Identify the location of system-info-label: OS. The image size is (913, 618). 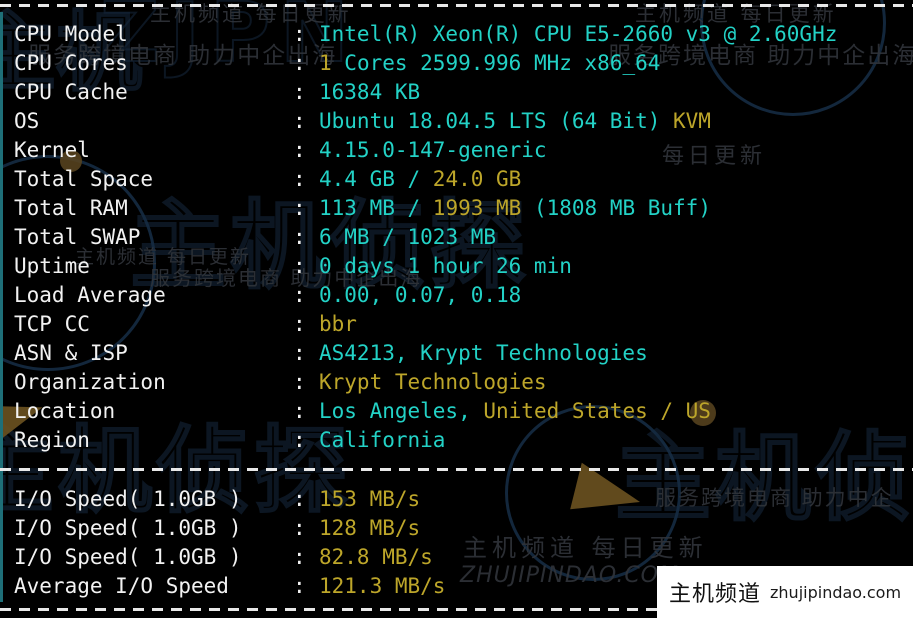
(27, 121).